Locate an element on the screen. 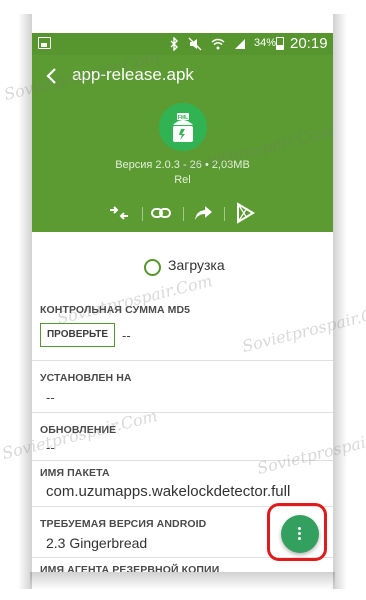 The image size is (366, 600). link-icon is located at coordinates (161, 213).